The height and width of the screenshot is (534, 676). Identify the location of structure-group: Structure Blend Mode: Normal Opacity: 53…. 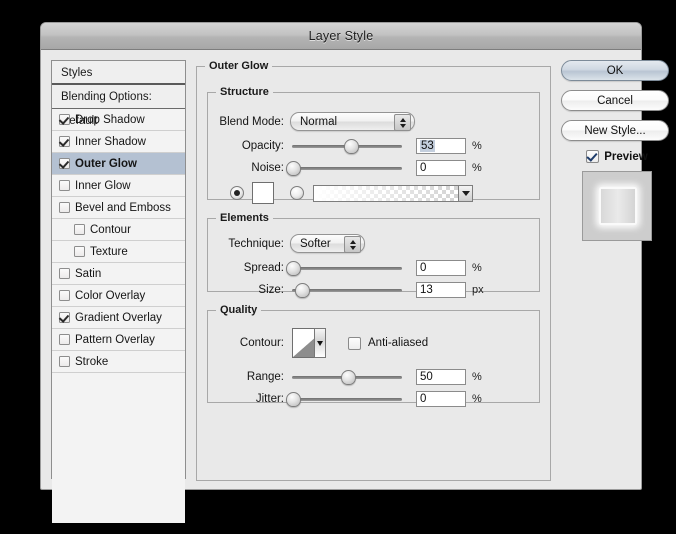
(374, 145).